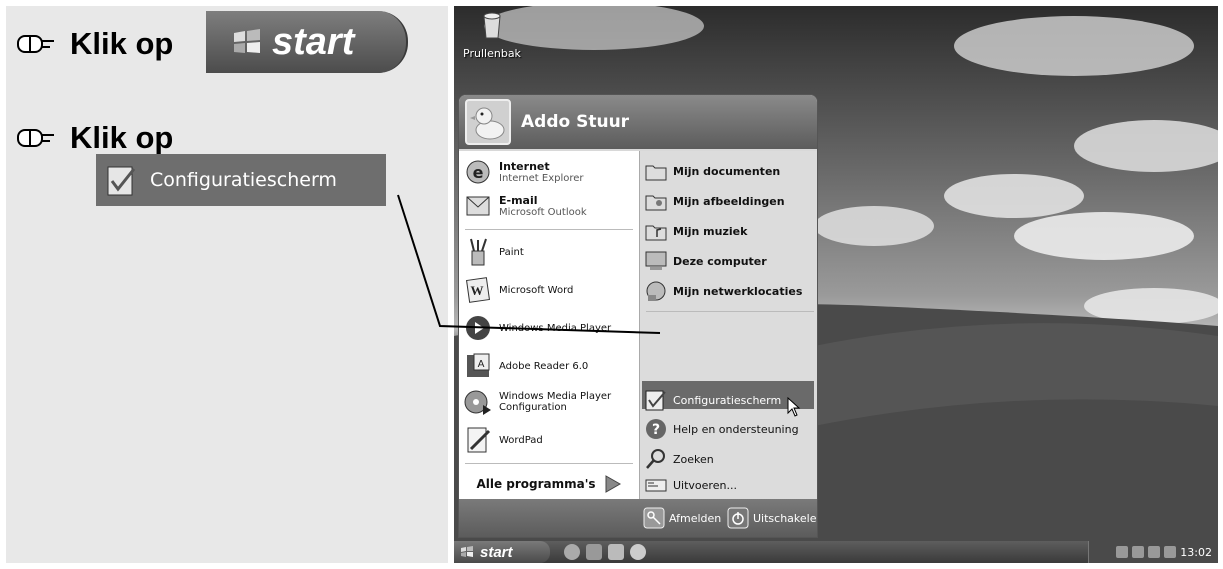  I want to click on network-icon, so click(656, 291).